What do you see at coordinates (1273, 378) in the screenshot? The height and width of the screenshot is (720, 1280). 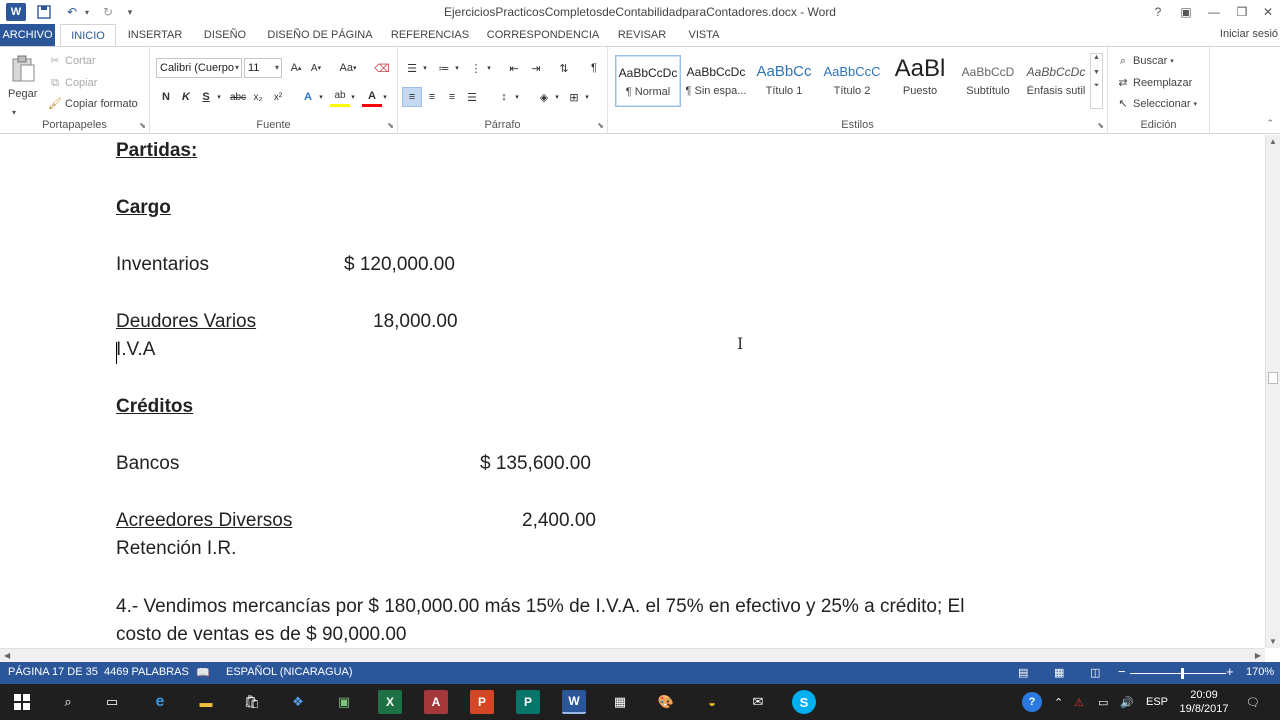 I see `vertical-scroll-thumb` at bounding box center [1273, 378].